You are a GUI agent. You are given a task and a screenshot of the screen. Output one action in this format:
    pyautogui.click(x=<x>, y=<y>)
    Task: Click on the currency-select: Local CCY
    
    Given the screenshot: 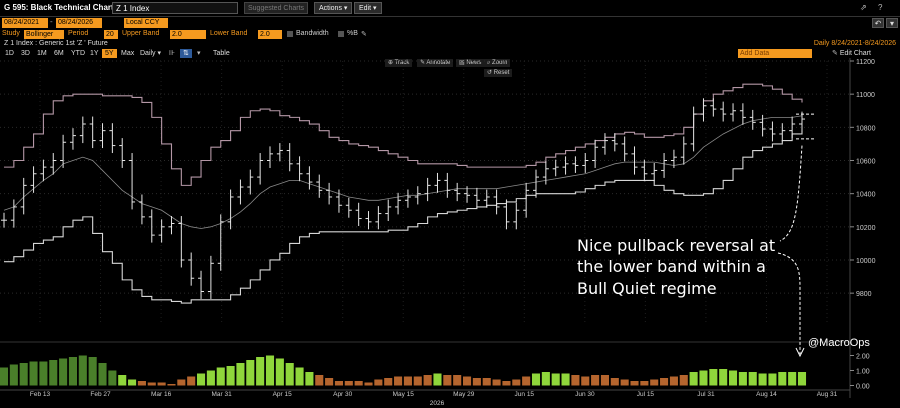 What is the action you would take?
    pyautogui.click(x=146, y=23)
    